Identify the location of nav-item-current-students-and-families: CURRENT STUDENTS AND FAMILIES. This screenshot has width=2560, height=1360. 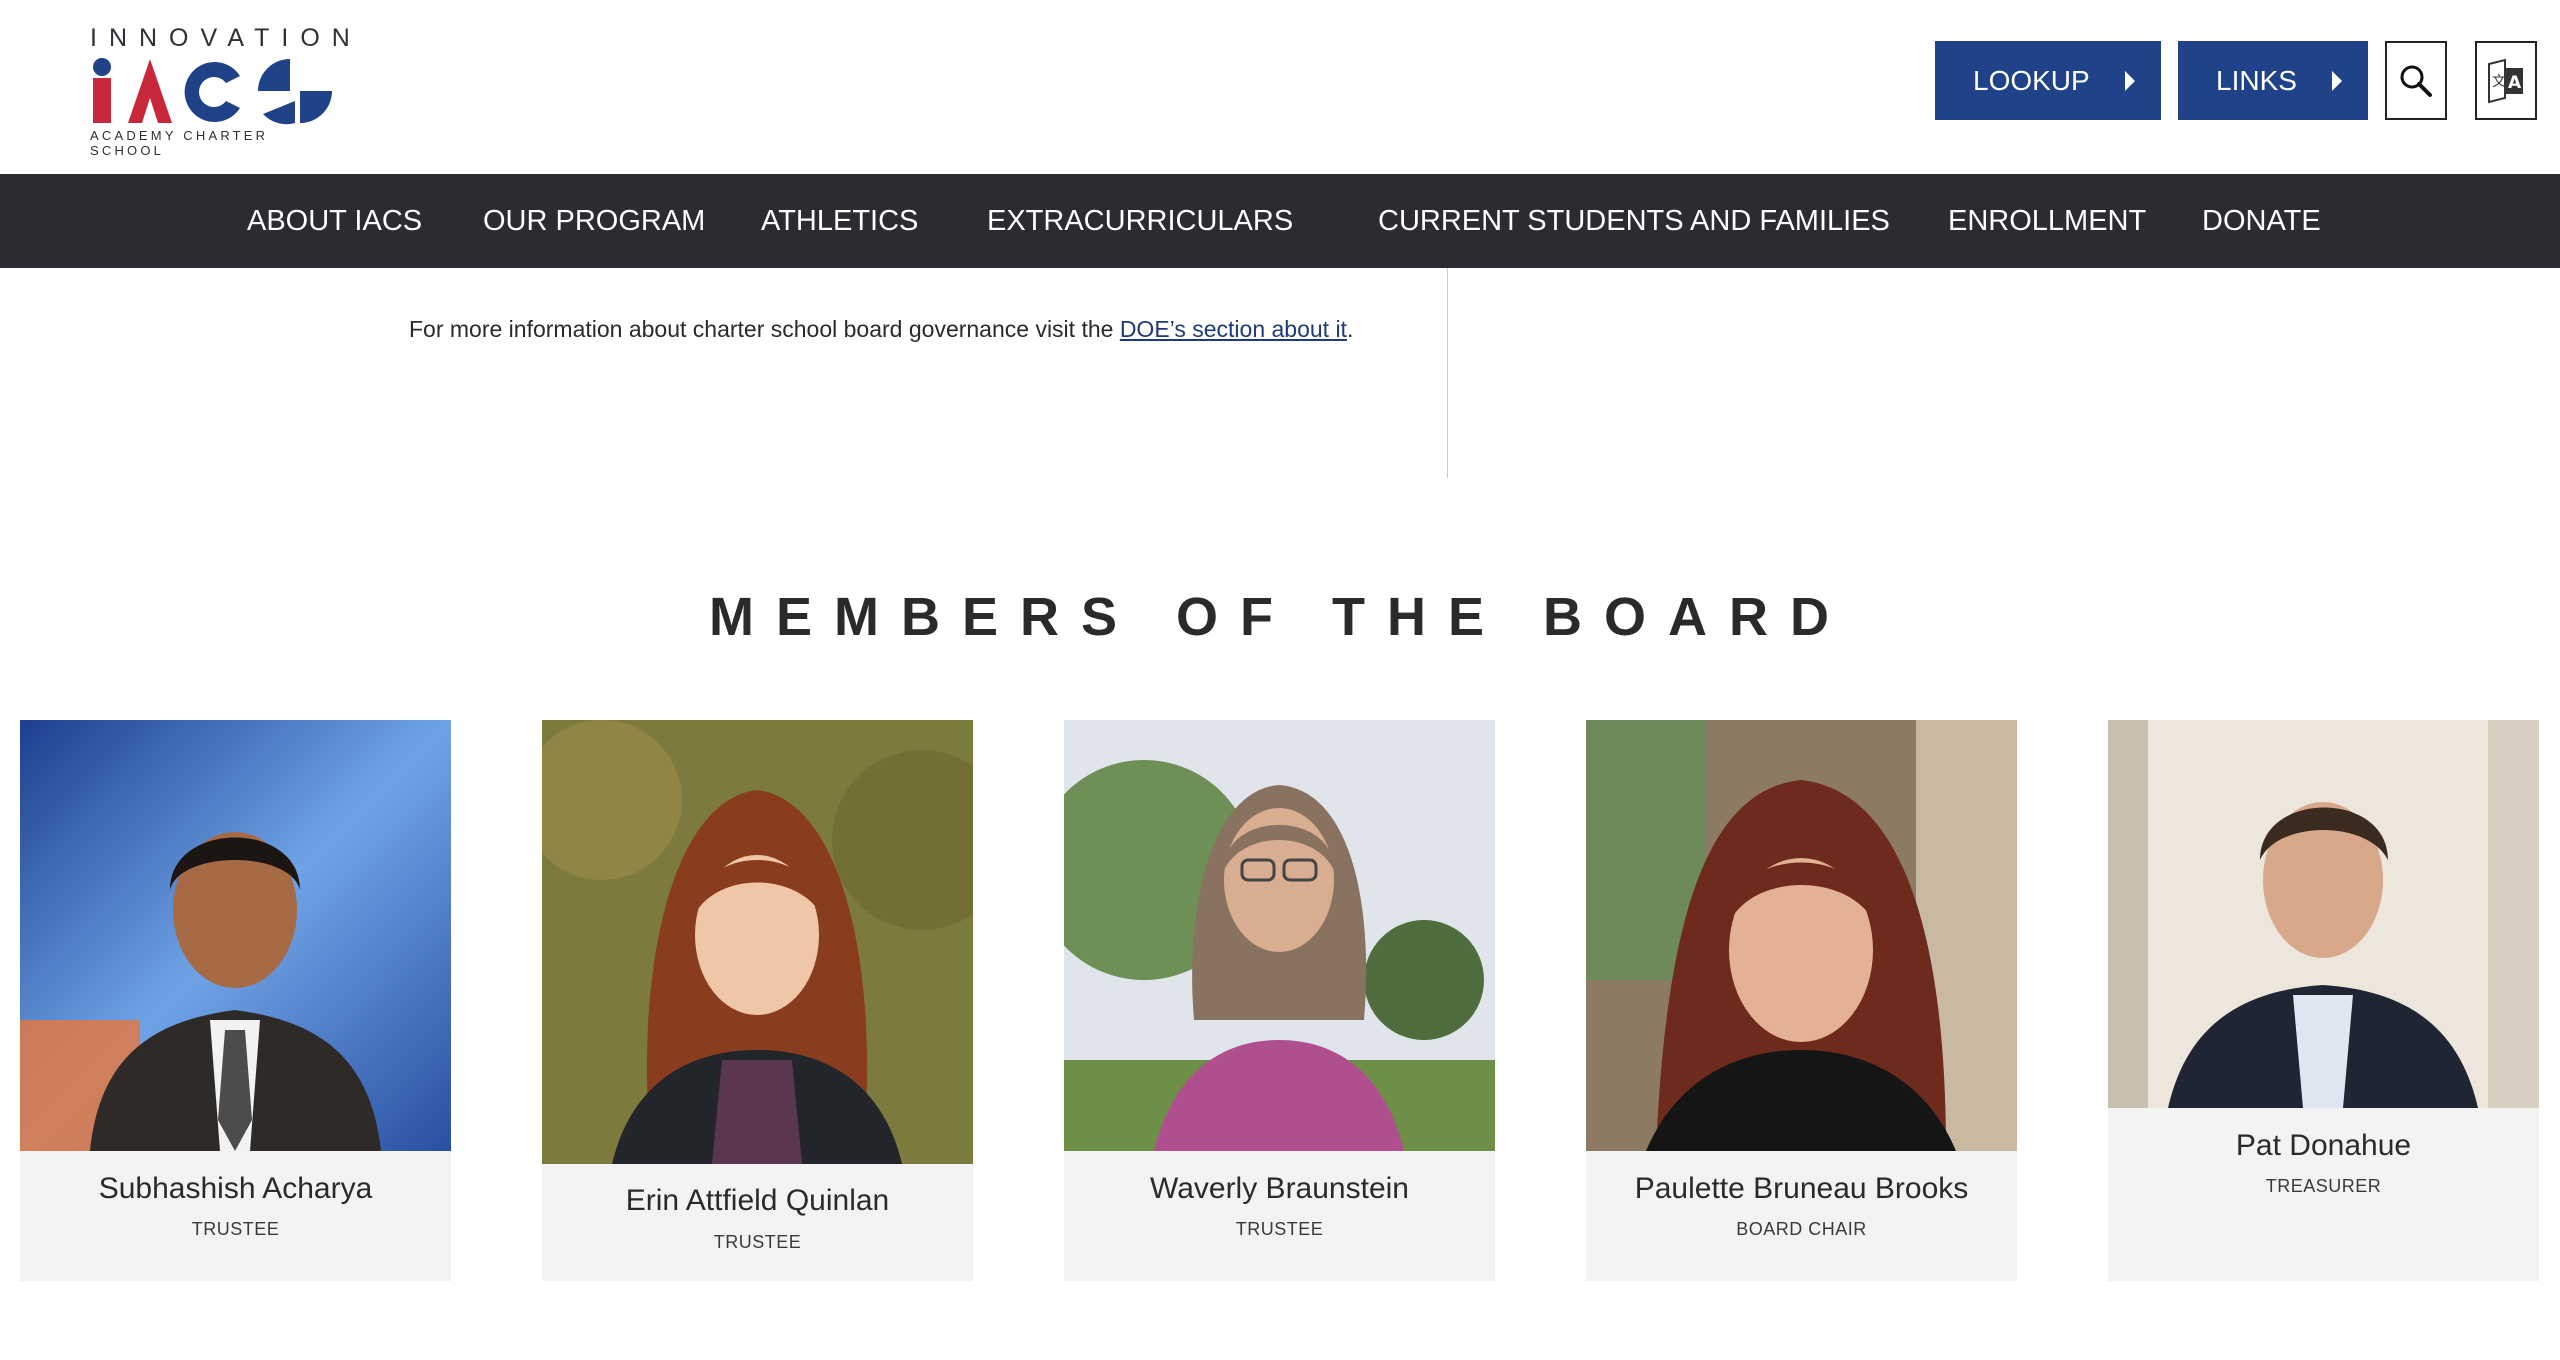
(1634, 221).